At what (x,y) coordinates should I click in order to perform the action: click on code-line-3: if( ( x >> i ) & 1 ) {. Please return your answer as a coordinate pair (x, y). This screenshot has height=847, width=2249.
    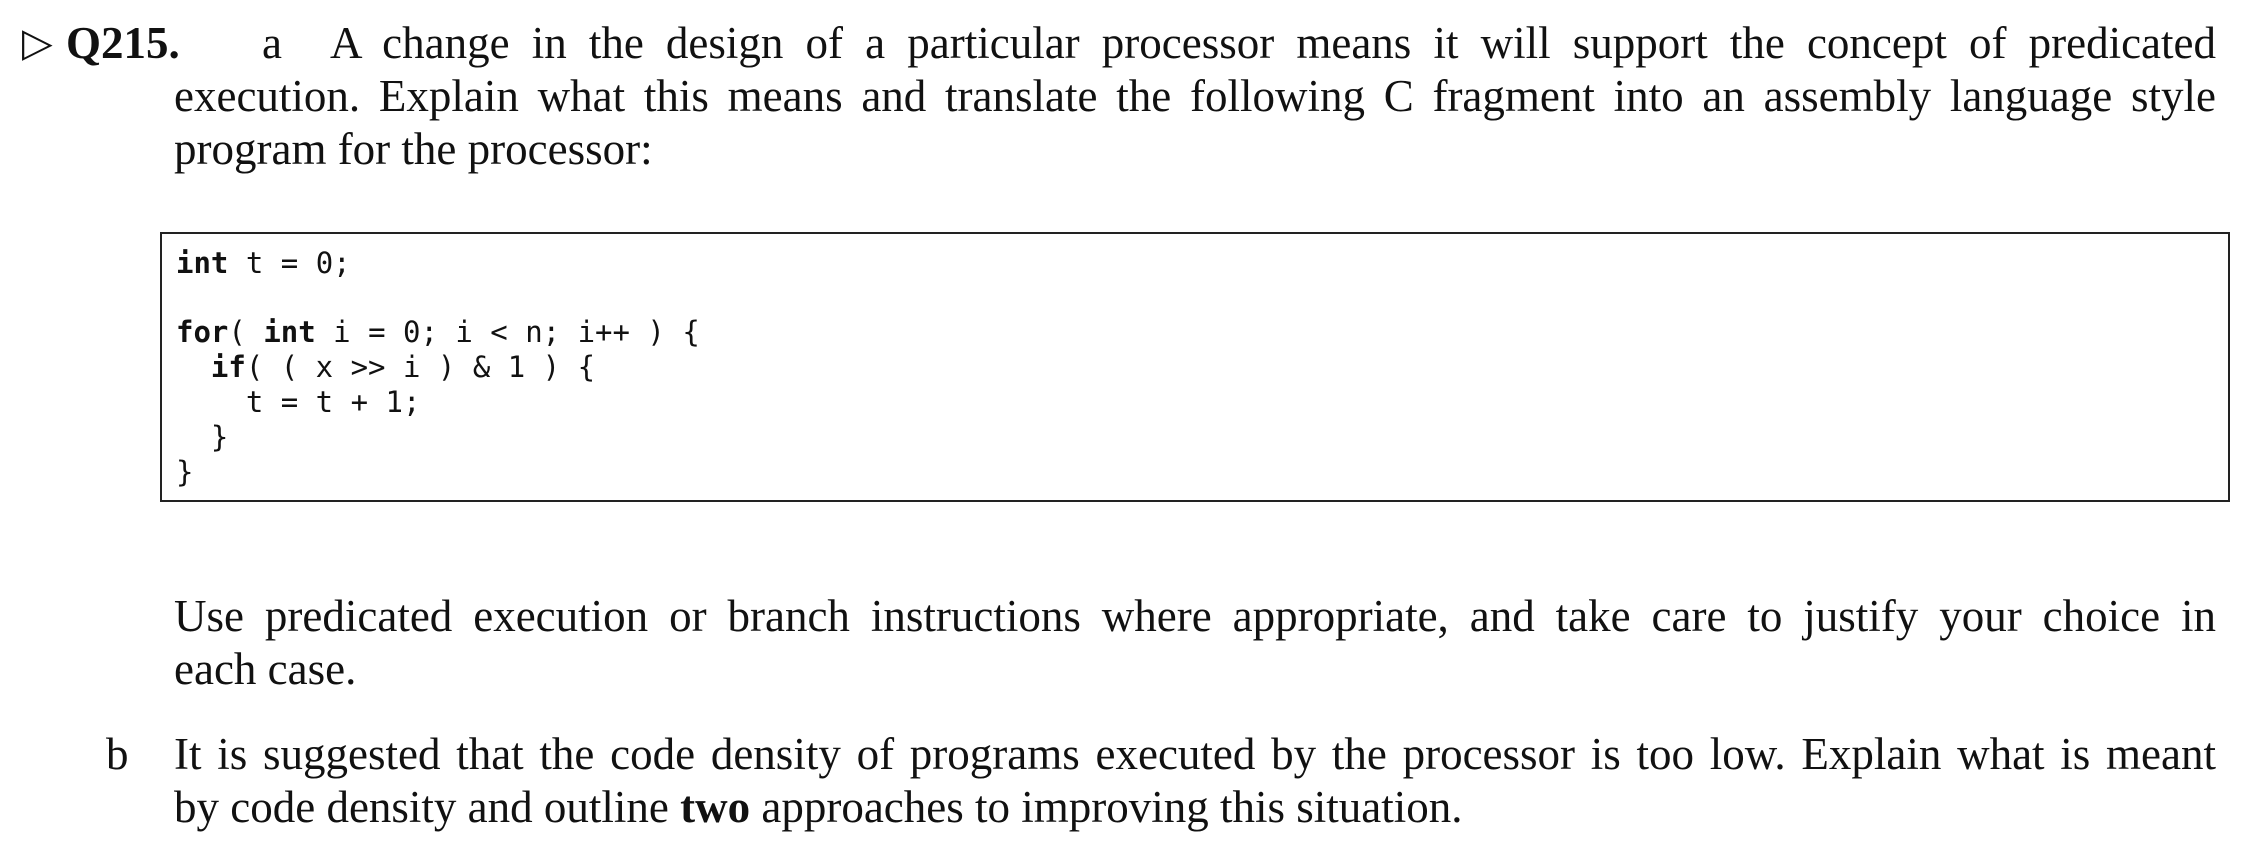
    Looking at the image, I should click on (385, 367).